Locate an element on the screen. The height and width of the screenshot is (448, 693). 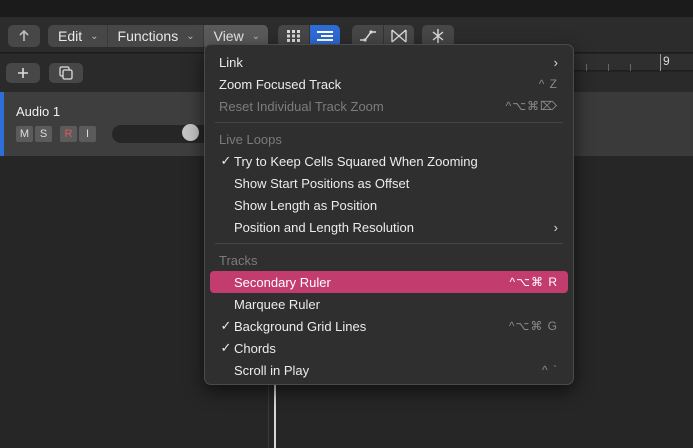
track-lane is located at coordinates (631, 124).